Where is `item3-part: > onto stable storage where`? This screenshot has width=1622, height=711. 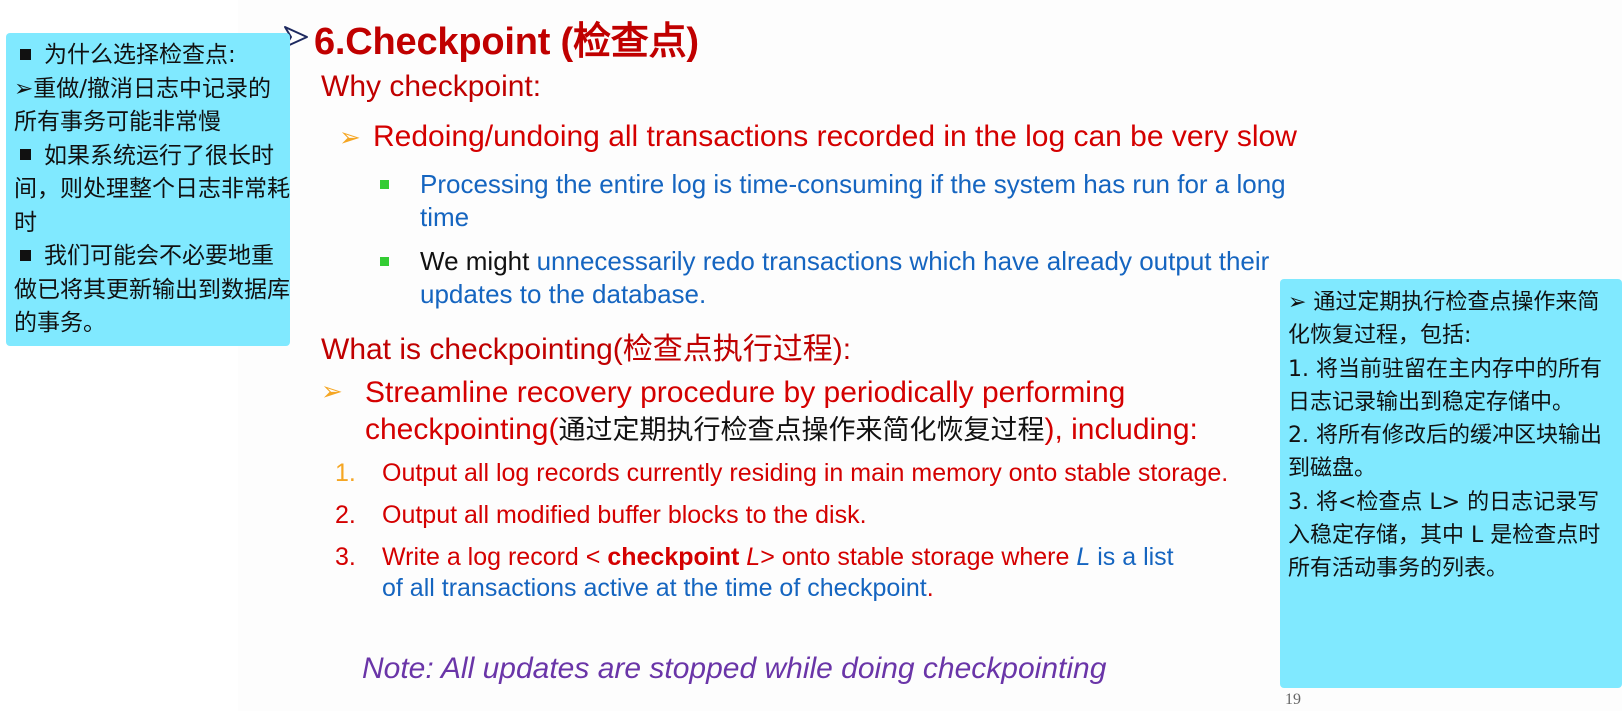
item3-part: > onto stable storage where is located at coordinates (918, 557).